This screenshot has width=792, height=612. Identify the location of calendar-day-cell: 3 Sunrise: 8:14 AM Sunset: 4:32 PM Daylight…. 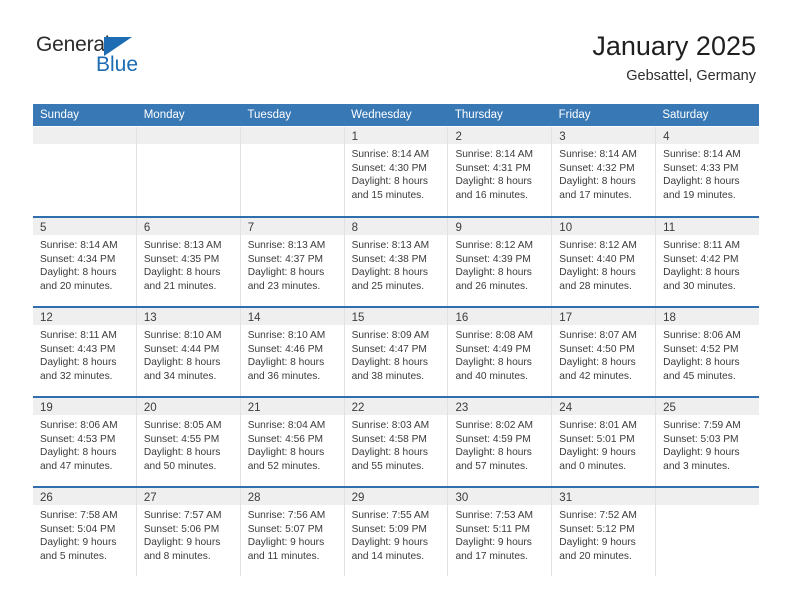
(604, 171).